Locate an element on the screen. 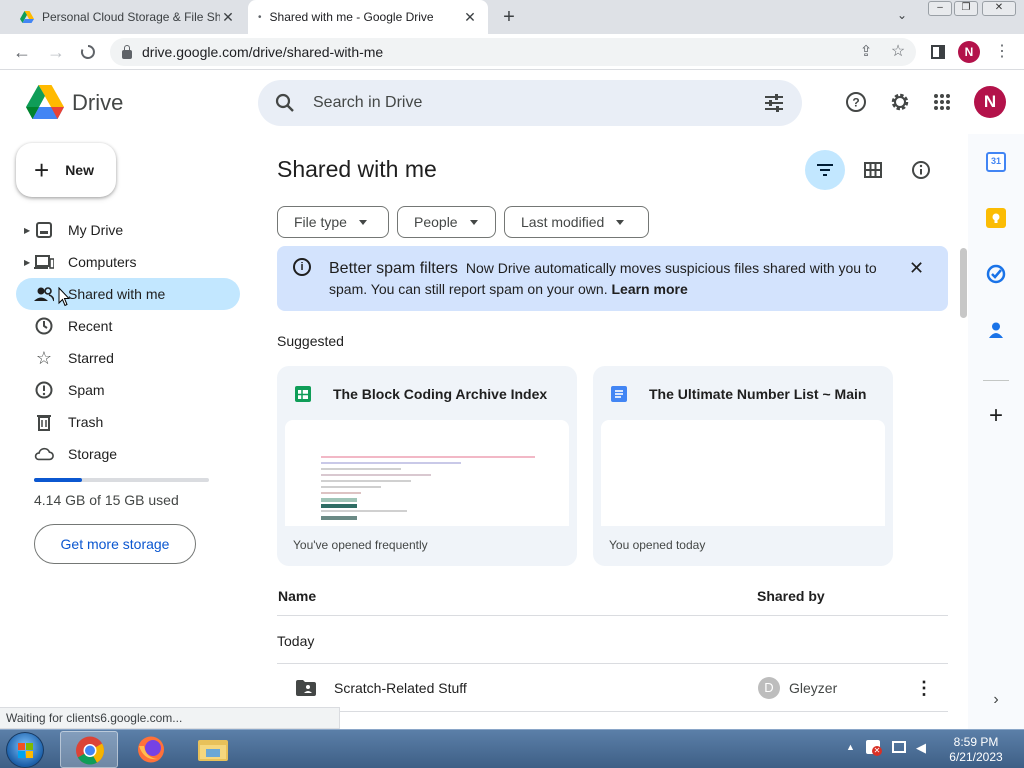 The width and height of the screenshot is (1024, 768). close-window-button: ✕ is located at coordinates (999, 8).